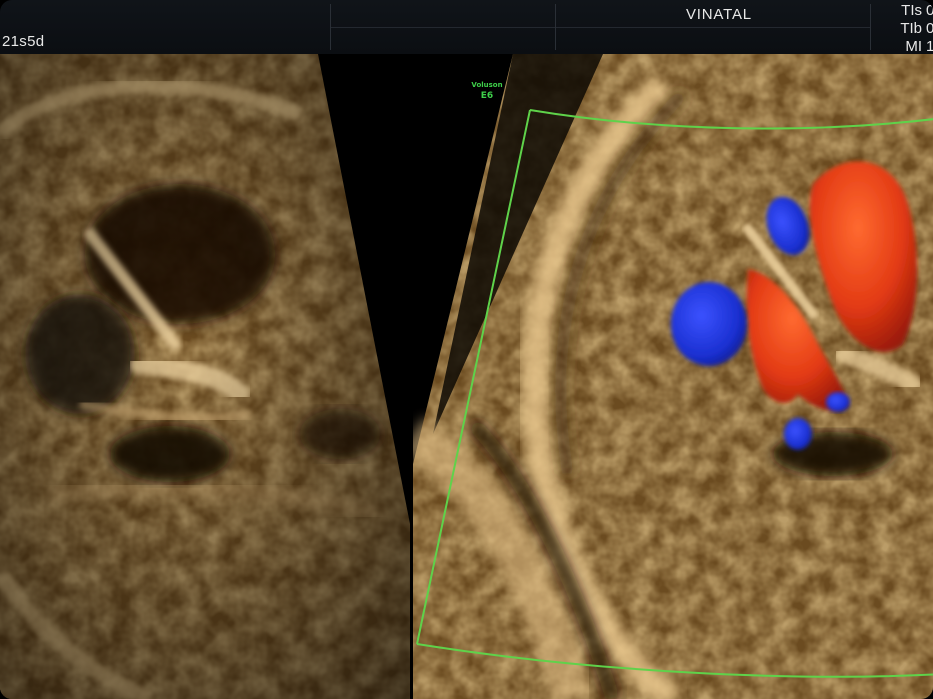 The height and width of the screenshot is (699, 933). What do you see at coordinates (487, 96) in the screenshot?
I see `logo-line-2: E6` at bounding box center [487, 96].